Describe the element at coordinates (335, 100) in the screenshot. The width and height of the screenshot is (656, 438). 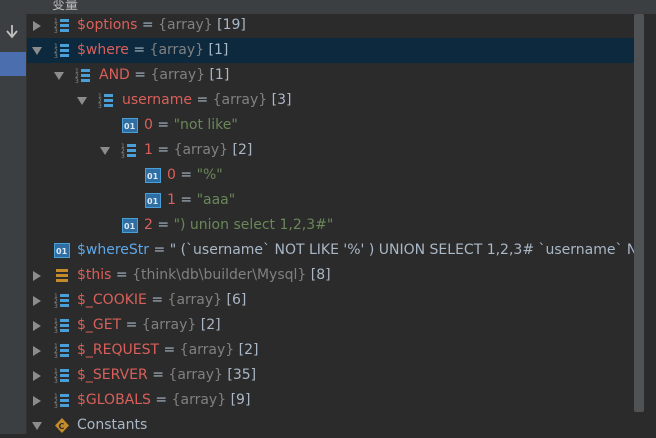
I see `tree-row-username: 123 username = {array} [3]` at that location.